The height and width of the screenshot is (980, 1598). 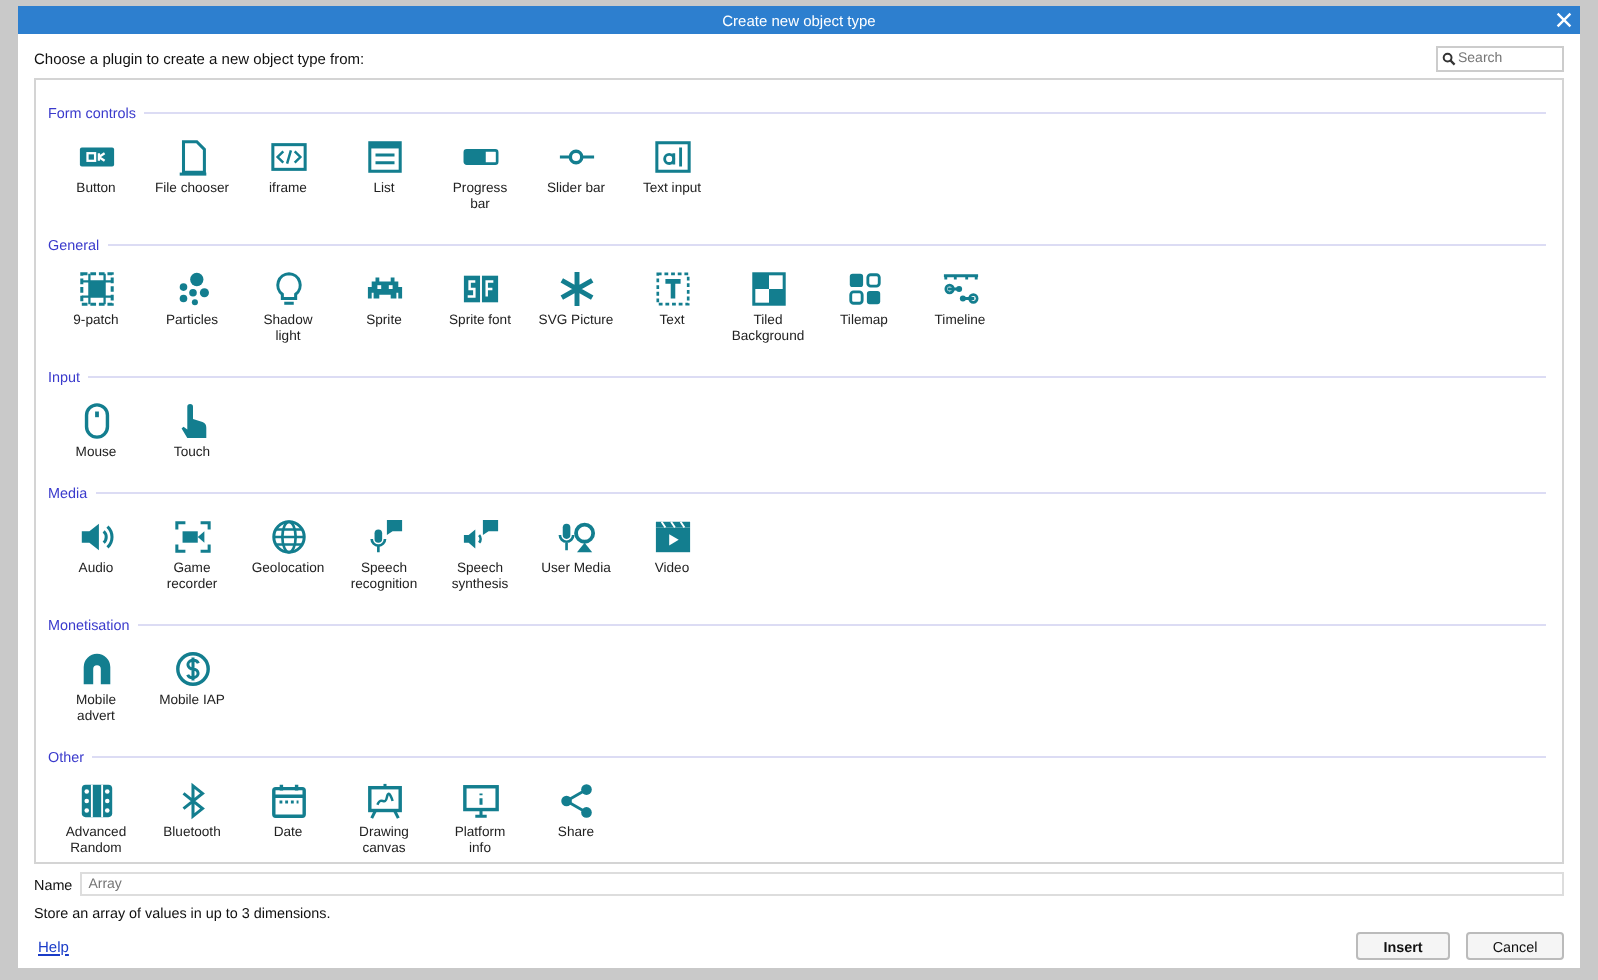 I want to click on search-icon, so click(x=1449, y=59).